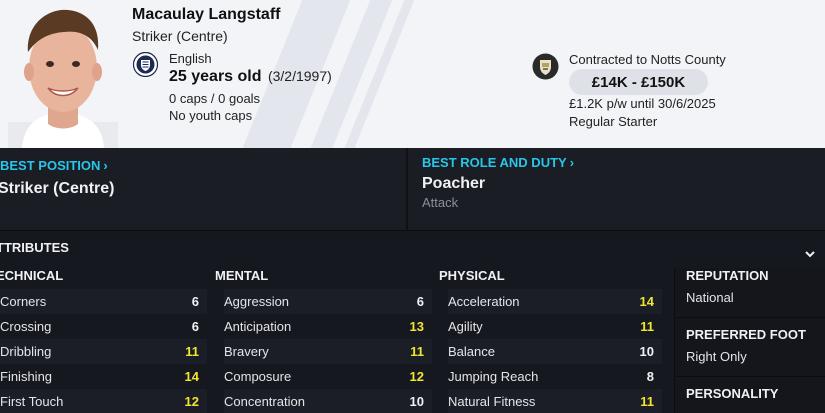 The image size is (825, 413). Describe the element at coordinates (26, 326) in the screenshot. I see `attribute-name: Crossing` at that location.